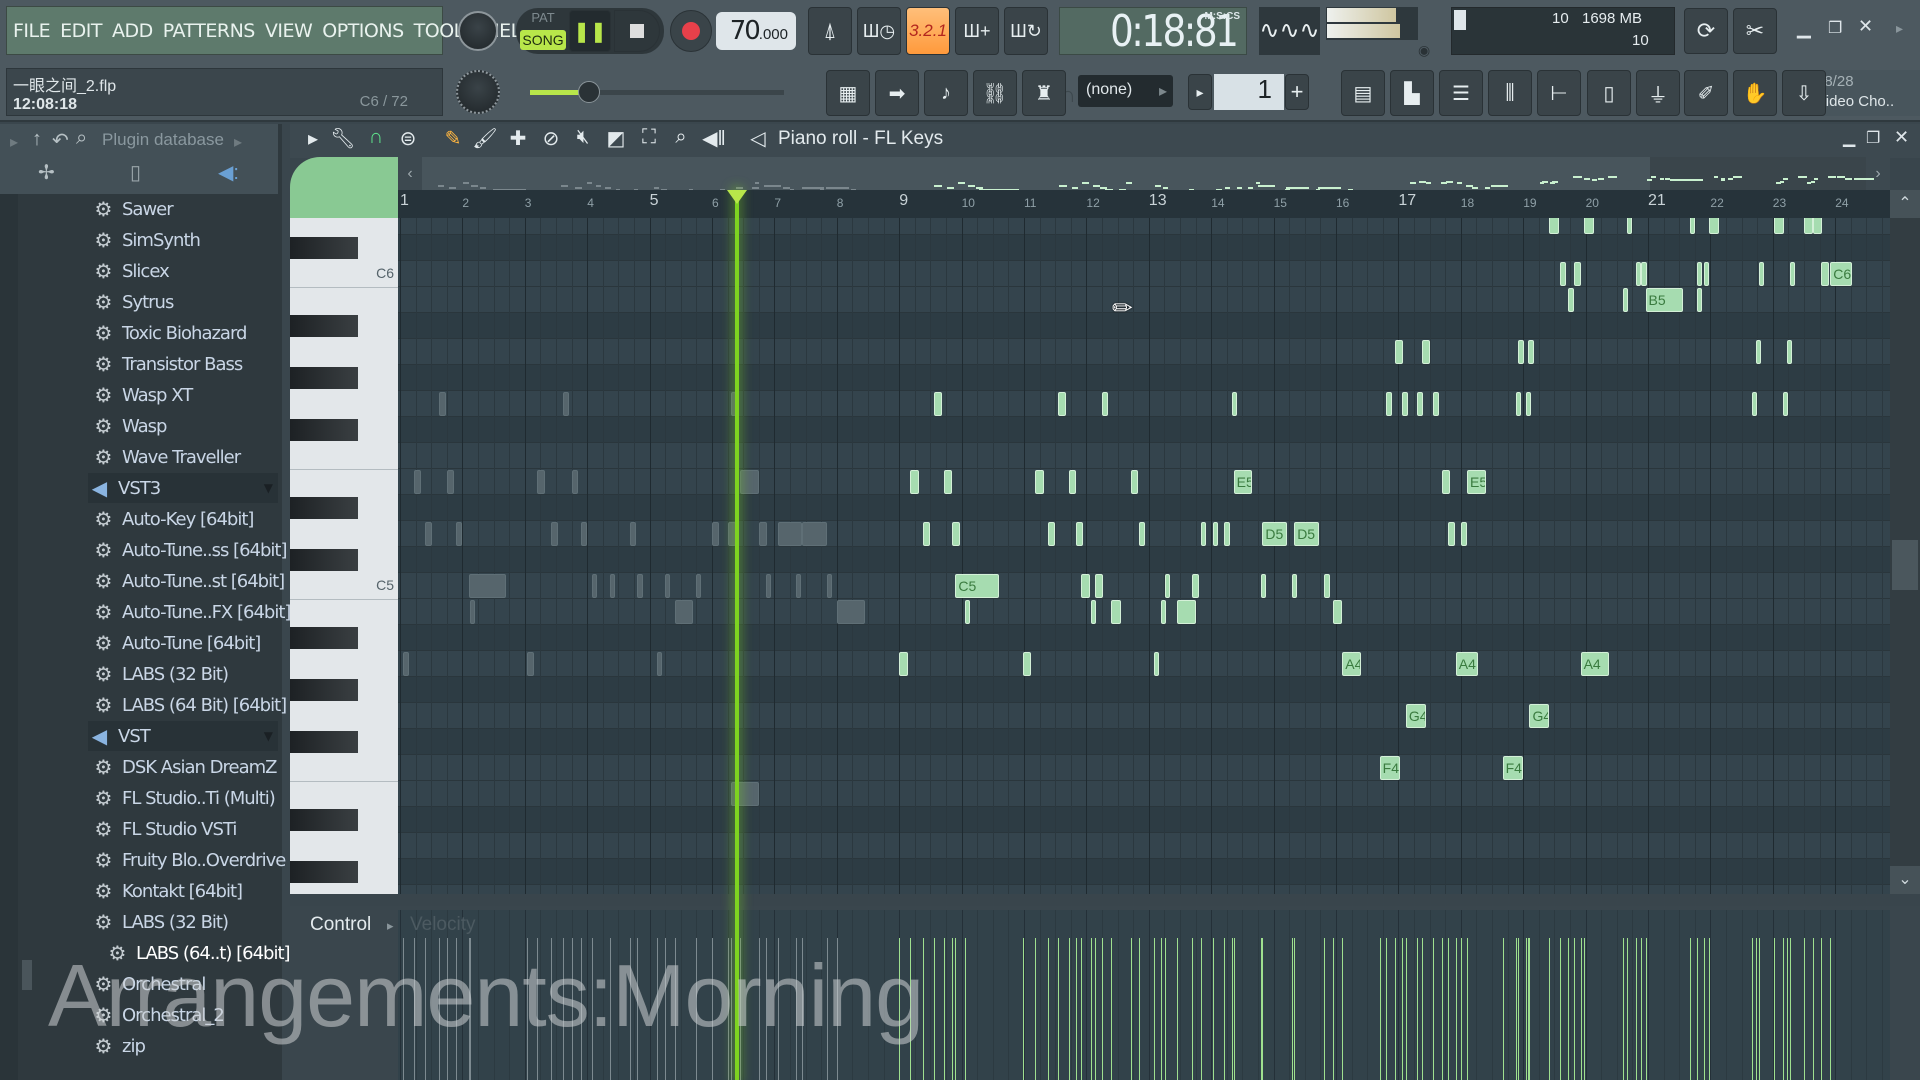 Image resolution: width=1920 pixels, height=1080 pixels. What do you see at coordinates (27, 975) in the screenshot?
I see `browser-scroll-thumb` at bounding box center [27, 975].